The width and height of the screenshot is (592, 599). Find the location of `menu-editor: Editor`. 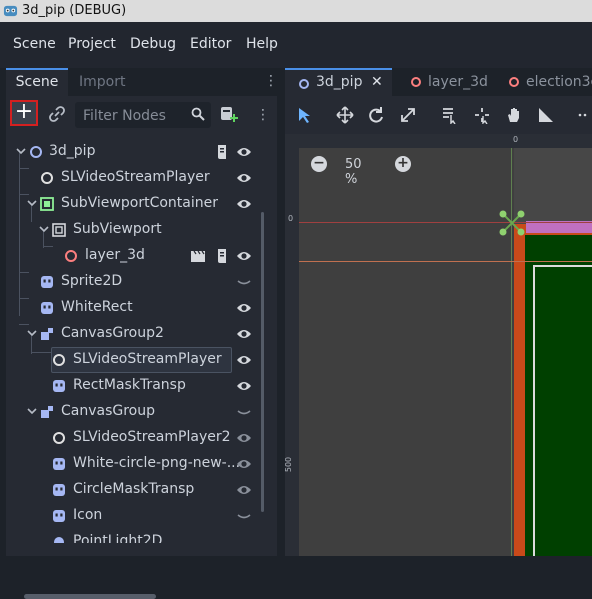

menu-editor: Editor is located at coordinates (210, 44).